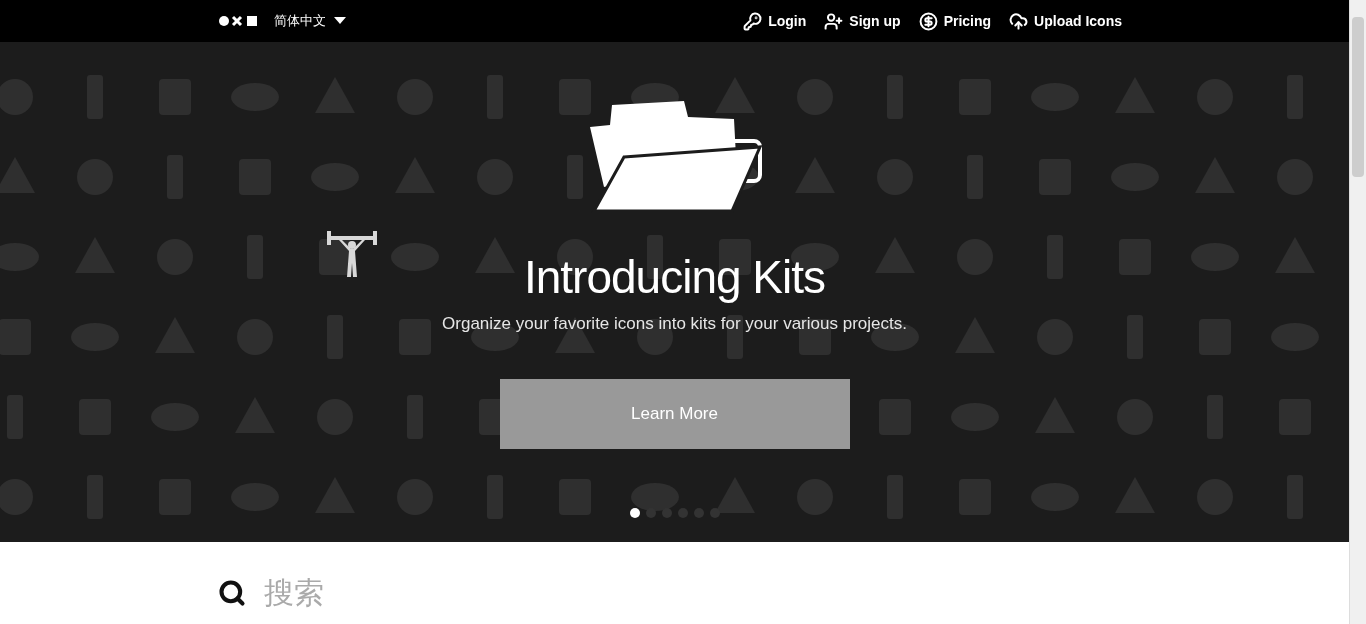 This screenshot has width=1366, height=624. I want to click on scrollbar-thumb, so click(1358, 97).